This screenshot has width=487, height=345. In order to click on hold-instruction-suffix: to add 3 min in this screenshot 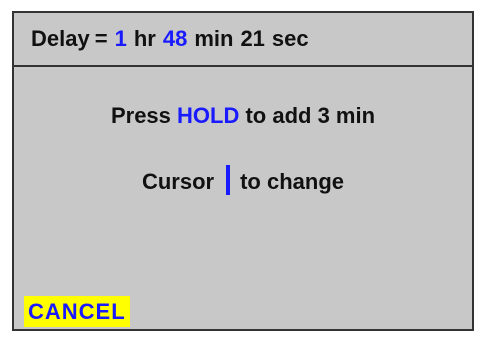, I will do `click(310, 115)`.